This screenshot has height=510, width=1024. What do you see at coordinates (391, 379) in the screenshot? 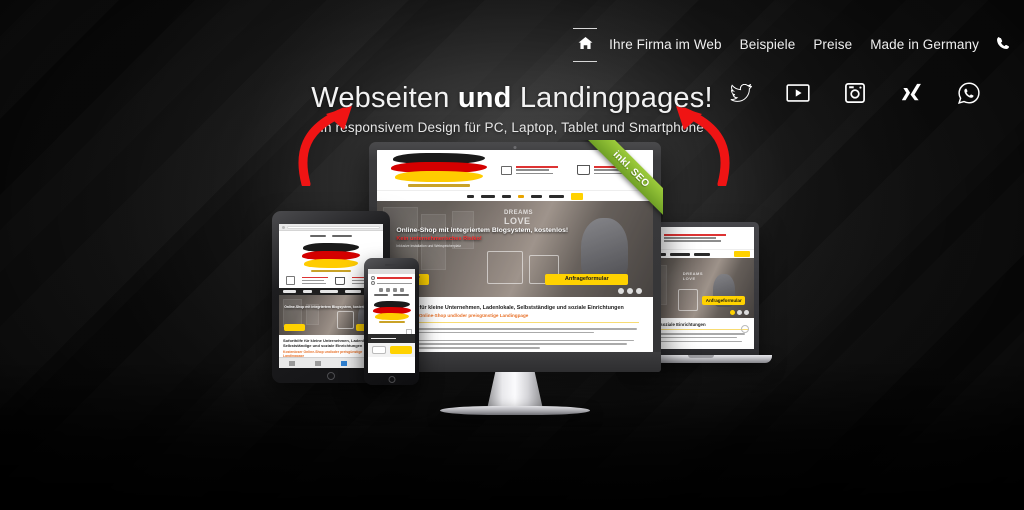
I see `phone-home-button` at bounding box center [391, 379].